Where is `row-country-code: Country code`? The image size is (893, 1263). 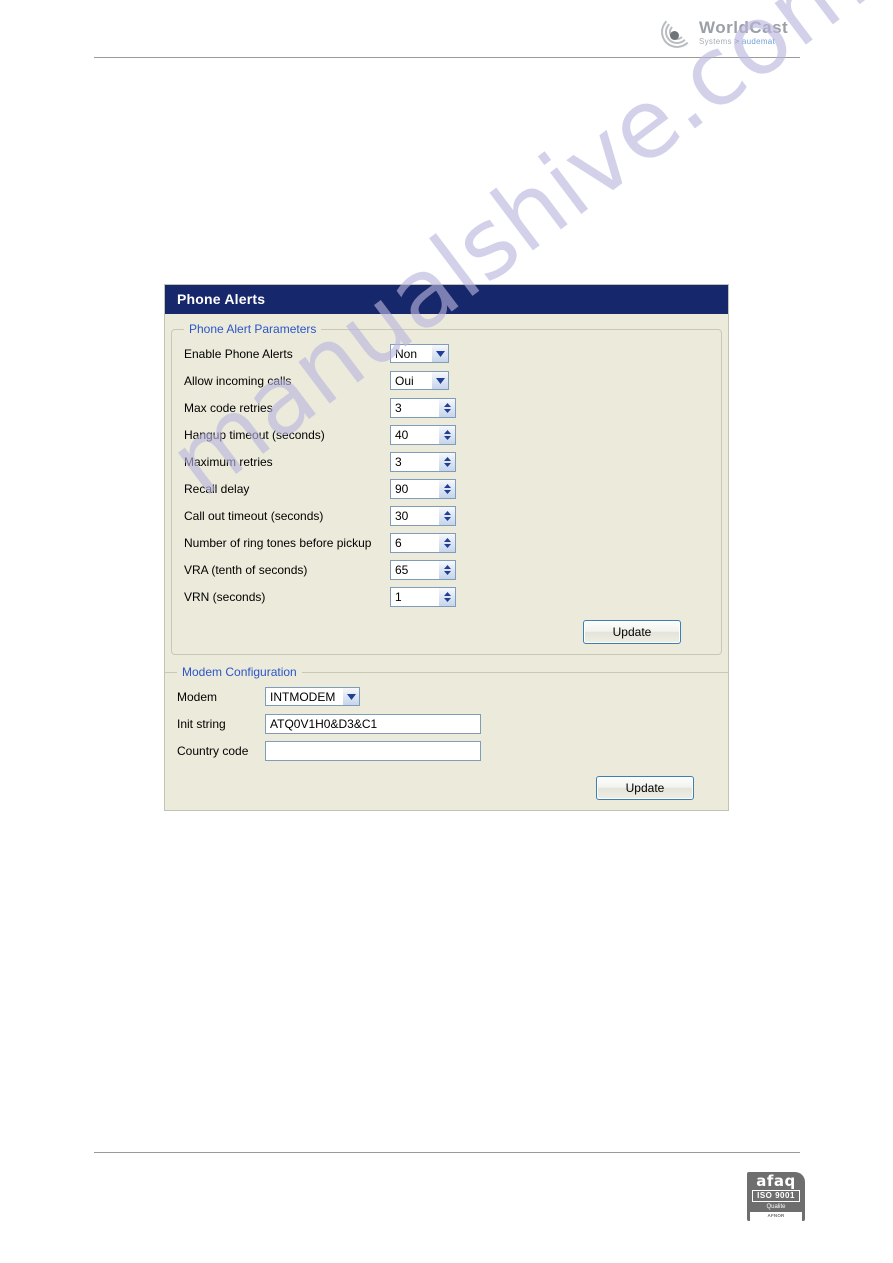 row-country-code: Country code is located at coordinates (449, 750).